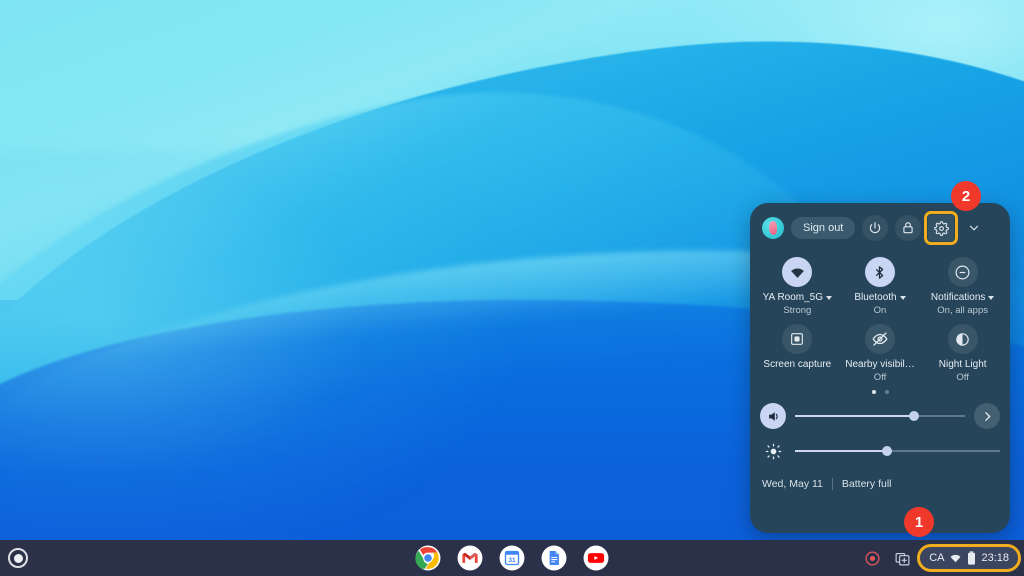  I want to click on youtube-app-icon, so click(596, 558).